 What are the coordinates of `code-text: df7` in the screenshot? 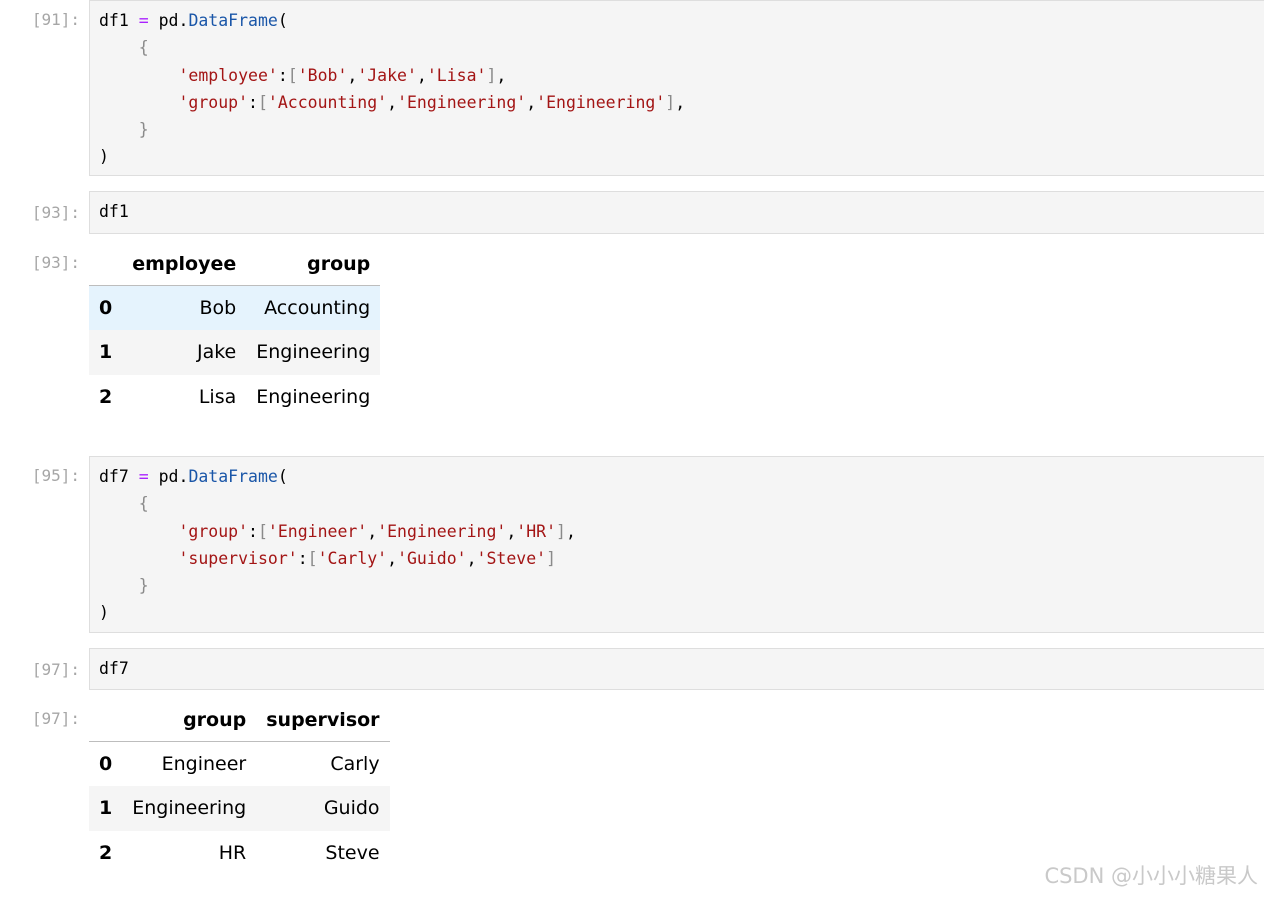 It's located at (677, 668).